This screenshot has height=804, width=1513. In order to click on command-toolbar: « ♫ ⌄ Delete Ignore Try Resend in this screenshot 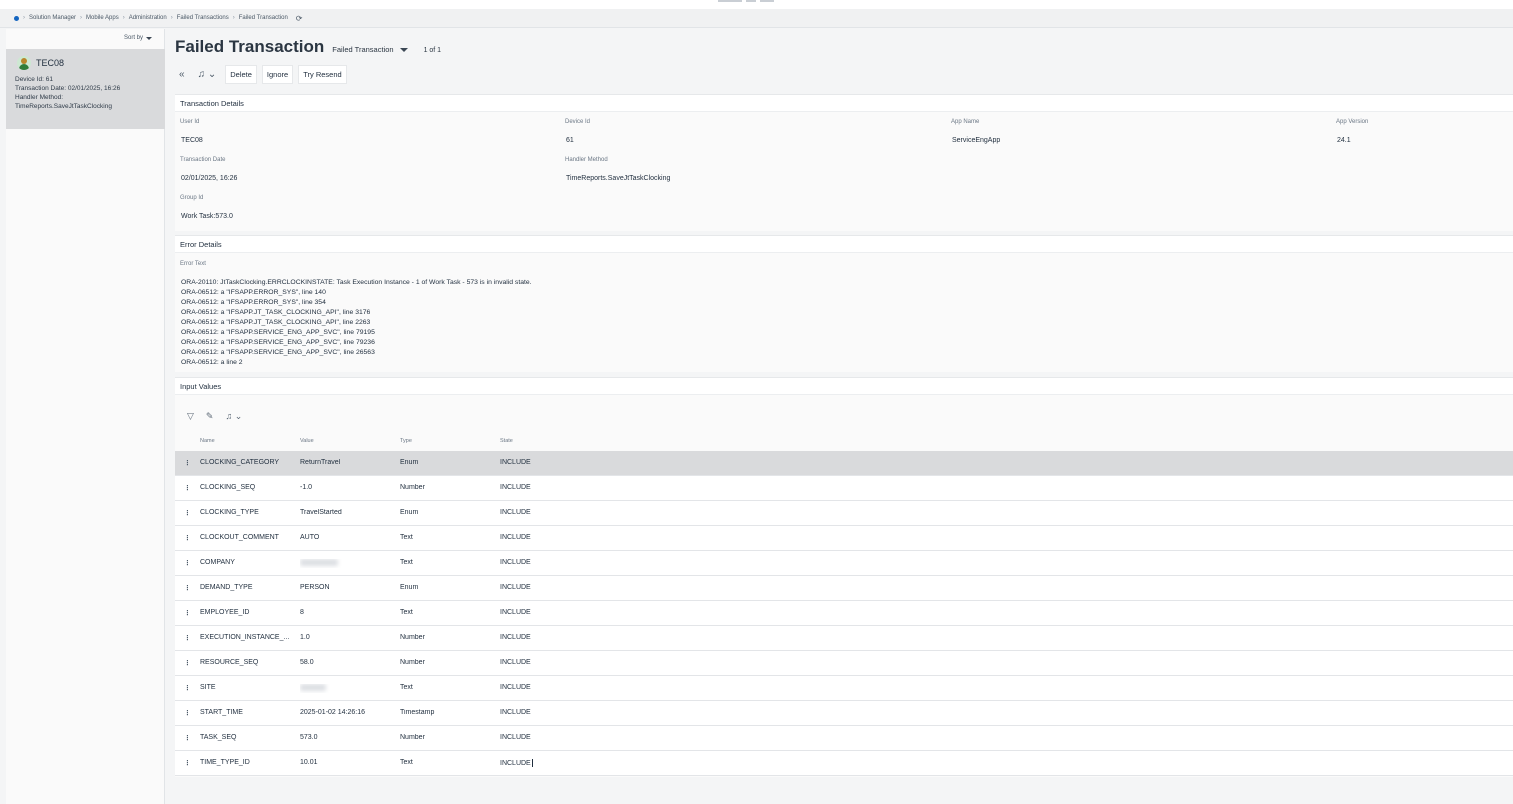, I will do `click(261, 74)`.